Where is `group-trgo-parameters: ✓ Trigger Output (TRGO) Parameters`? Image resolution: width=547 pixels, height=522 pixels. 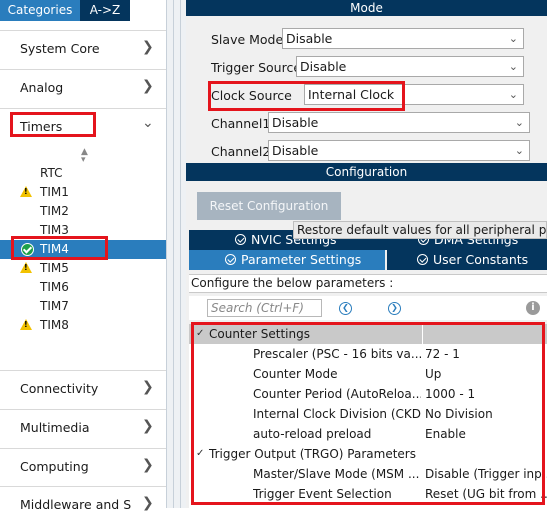 group-trgo-parameters: ✓ Trigger Output (TRGO) Parameters is located at coordinates (368, 454).